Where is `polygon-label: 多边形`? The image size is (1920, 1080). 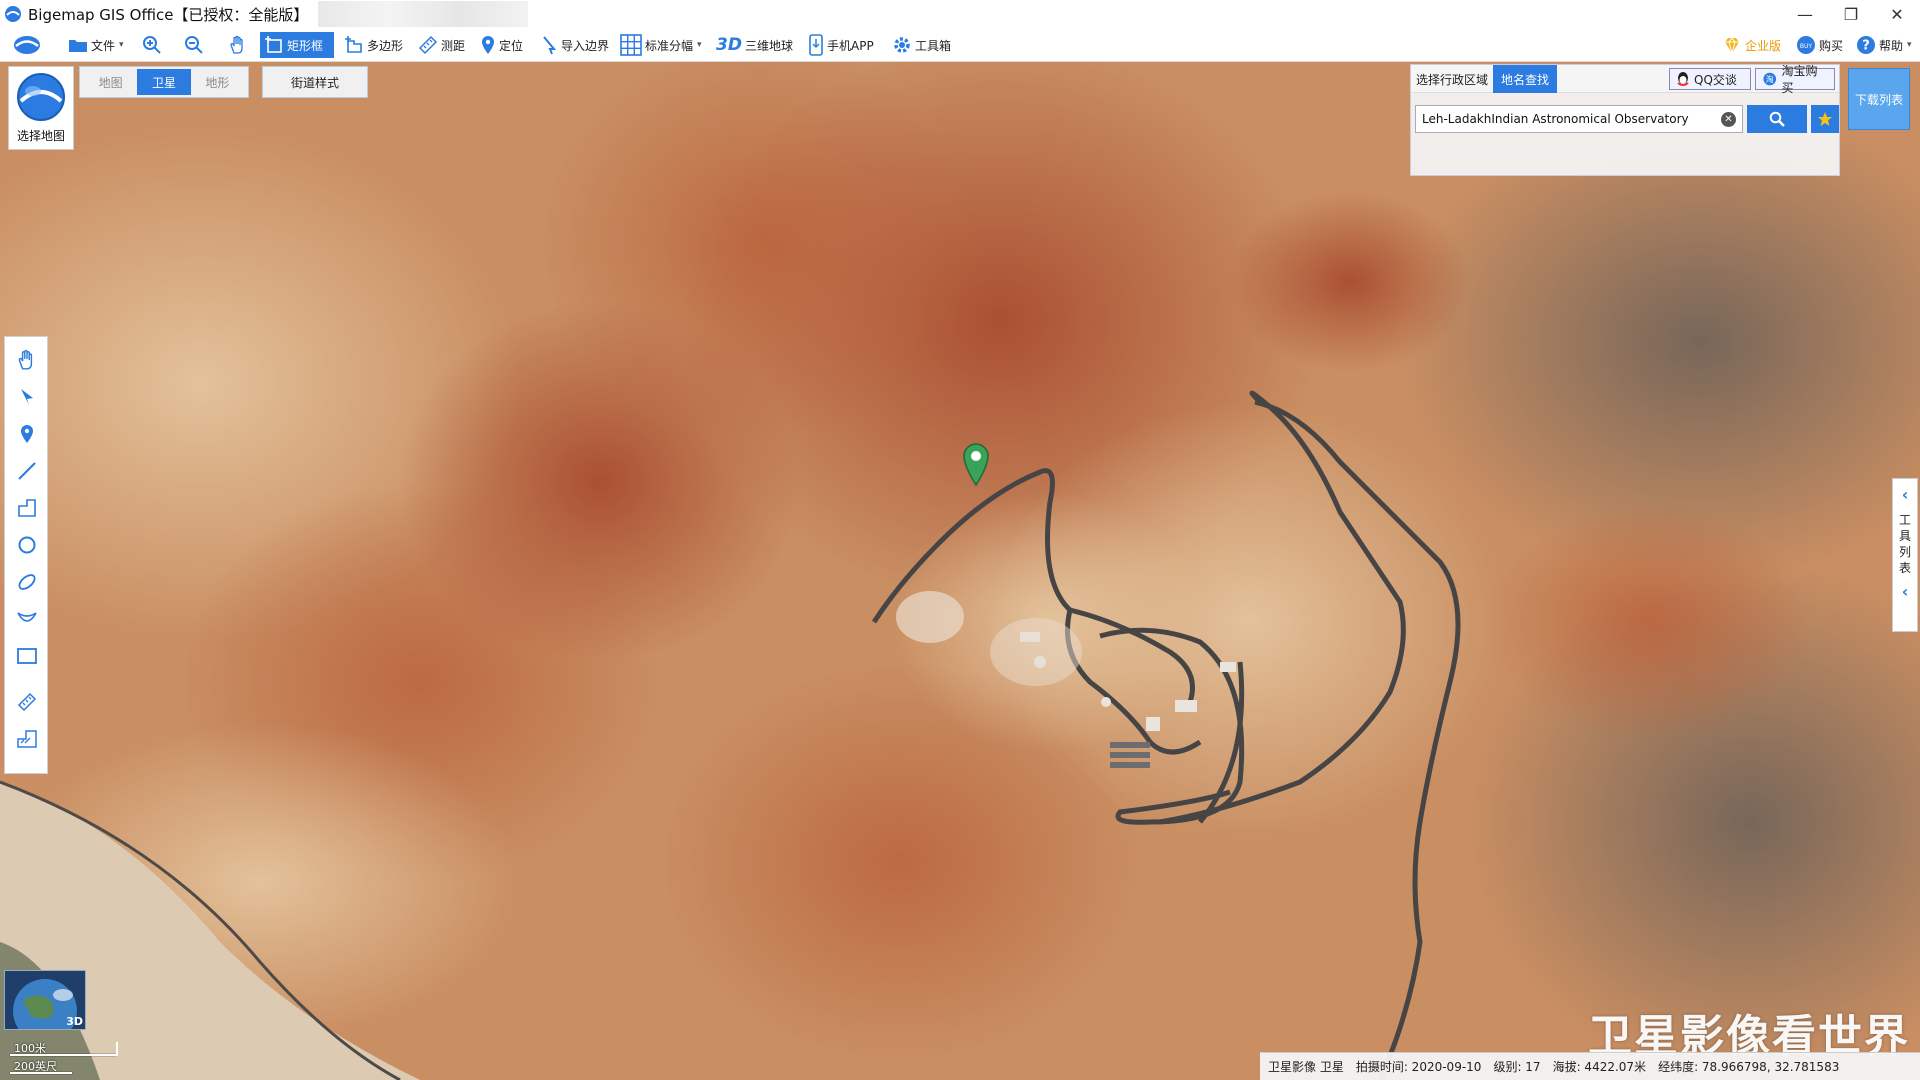 polygon-label: 多边形 is located at coordinates (385, 45).